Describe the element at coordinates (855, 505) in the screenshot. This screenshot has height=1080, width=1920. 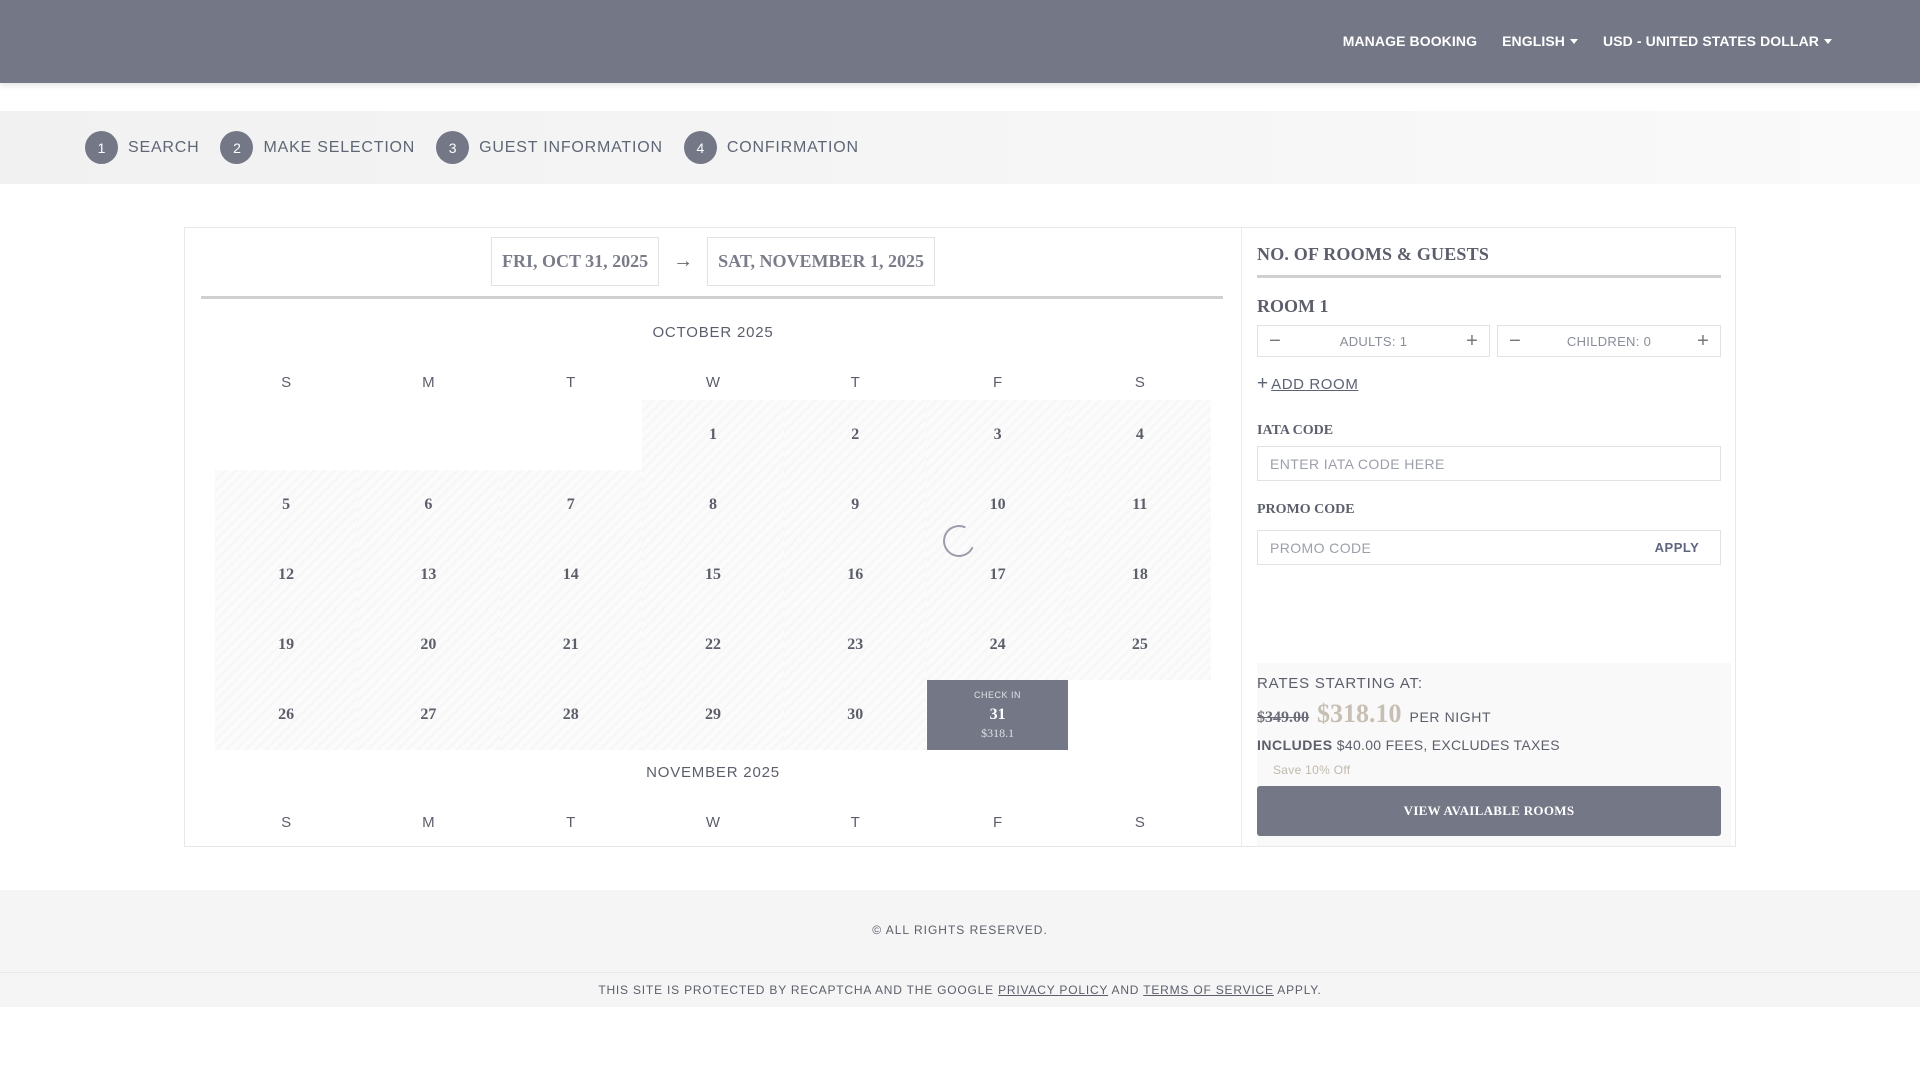
I see `calendar-day: 9` at that location.